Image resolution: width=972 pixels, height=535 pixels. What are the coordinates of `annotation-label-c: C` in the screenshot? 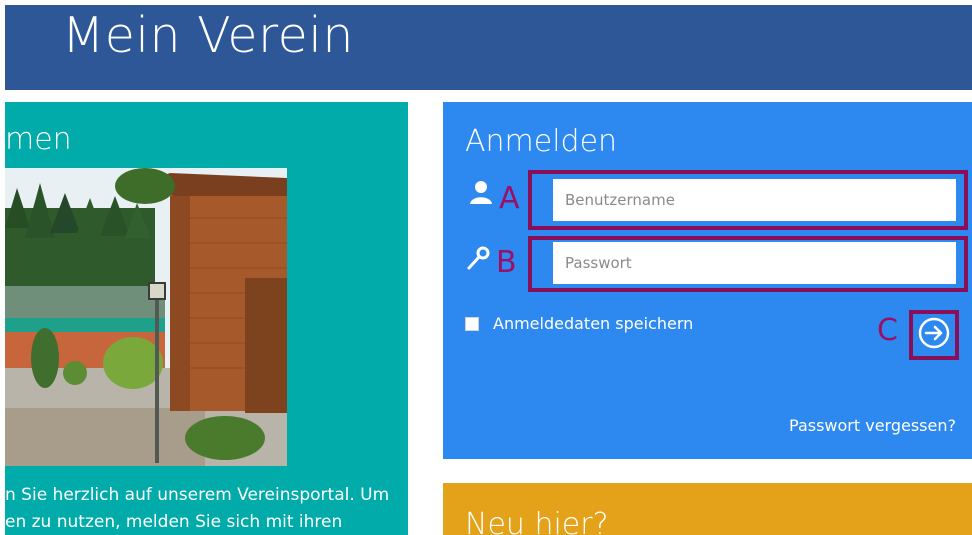 It's located at (887, 330).